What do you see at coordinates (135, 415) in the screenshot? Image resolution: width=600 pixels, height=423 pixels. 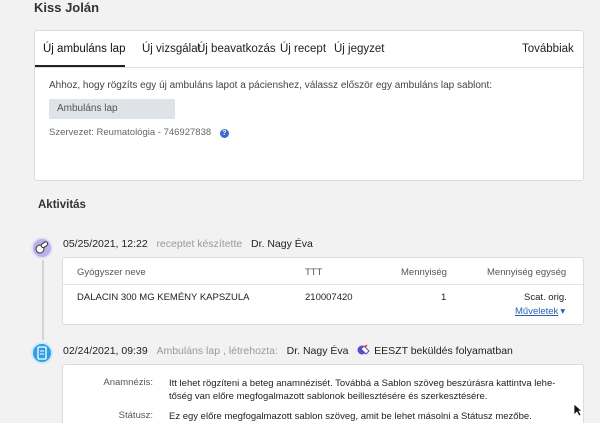 I see `status-label: Státusz:` at bounding box center [135, 415].